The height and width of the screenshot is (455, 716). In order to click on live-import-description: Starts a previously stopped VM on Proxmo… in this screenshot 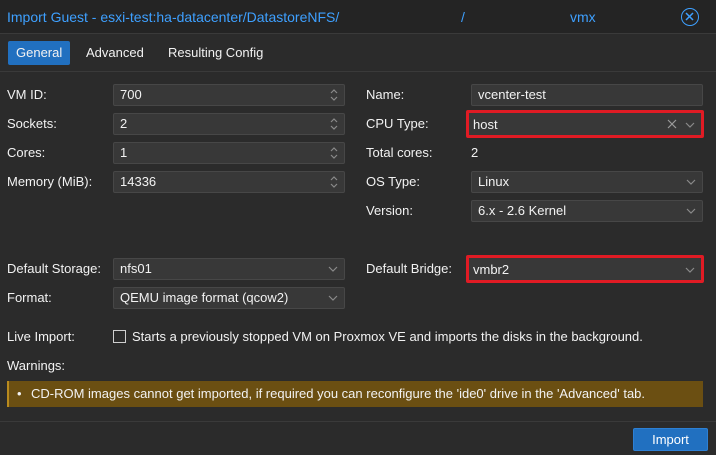, I will do `click(387, 336)`.